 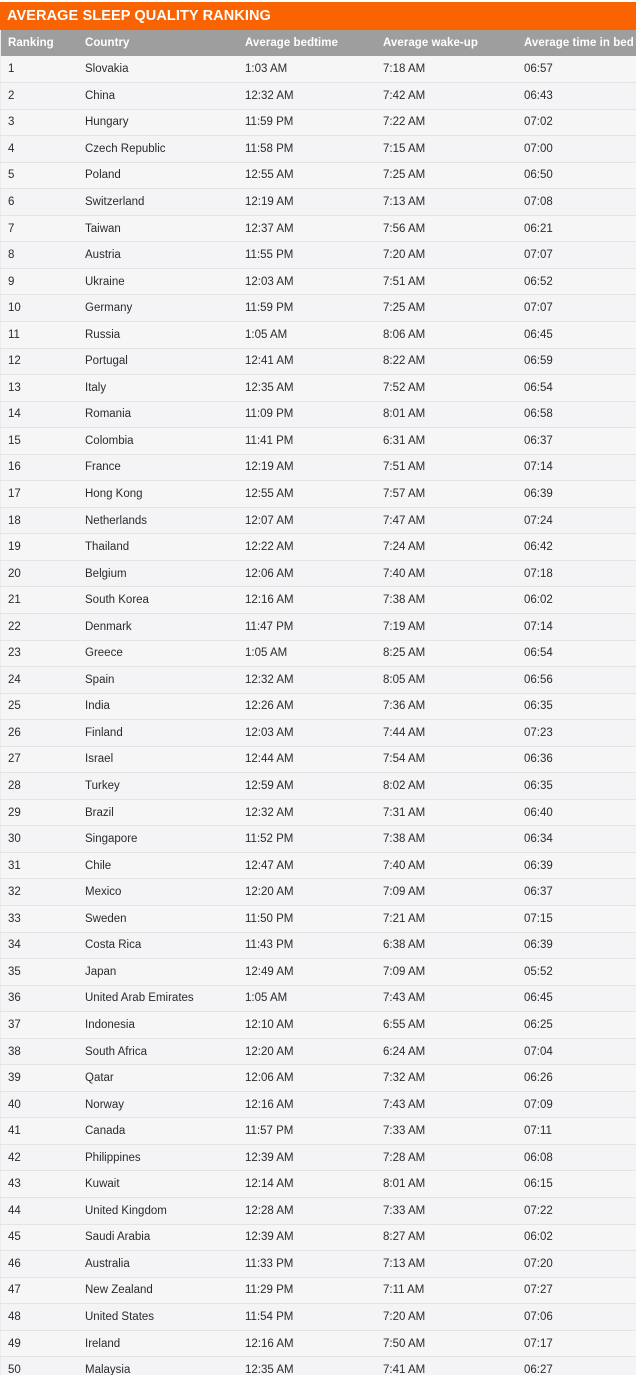 I want to click on table-row: 49 Ireland 12:16 AM 7:50 AM 07:17, so click(x=318, y=1343).